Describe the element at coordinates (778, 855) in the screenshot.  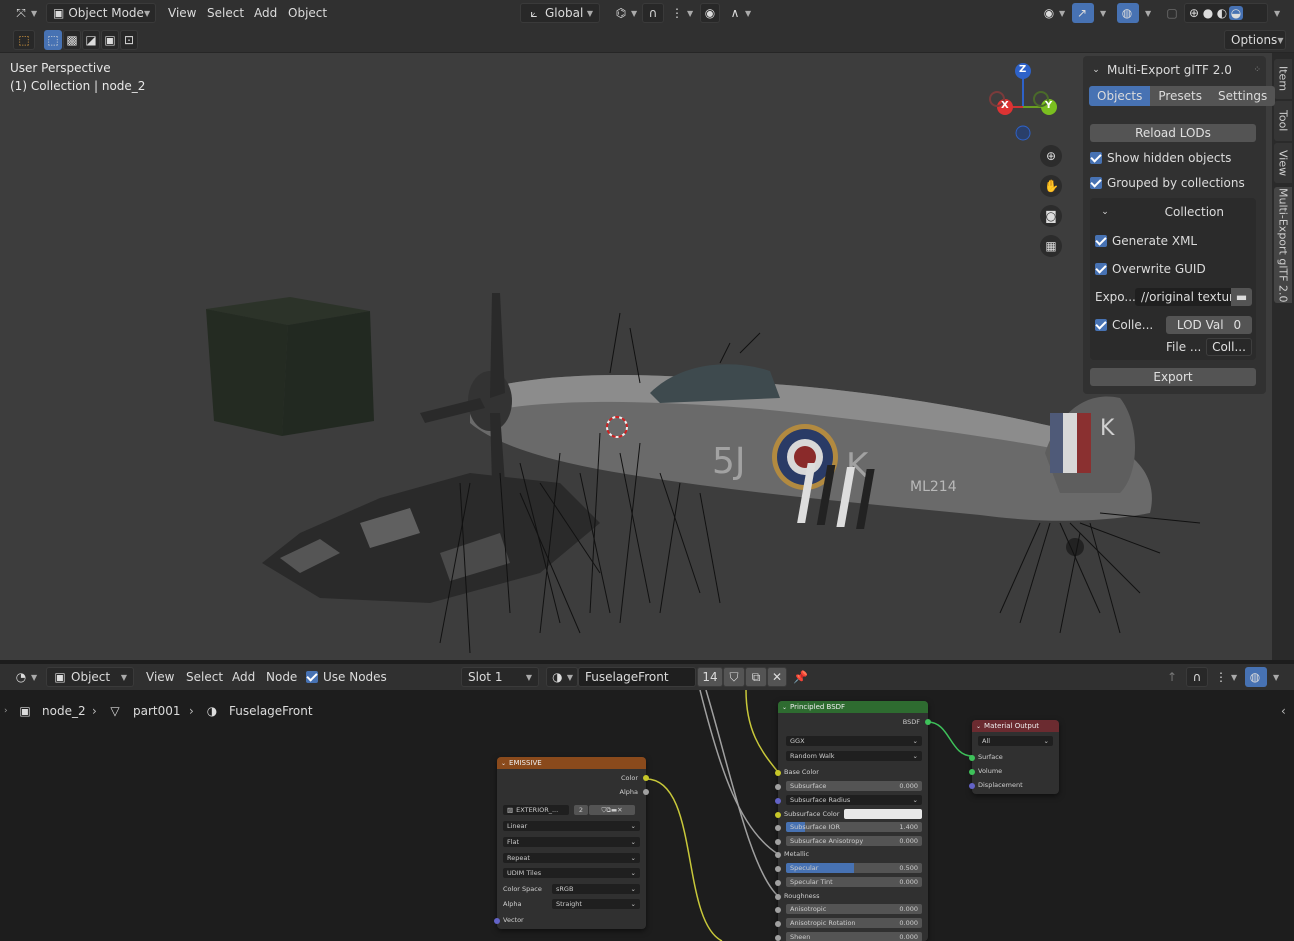
I see `metallic-socket` at that location.